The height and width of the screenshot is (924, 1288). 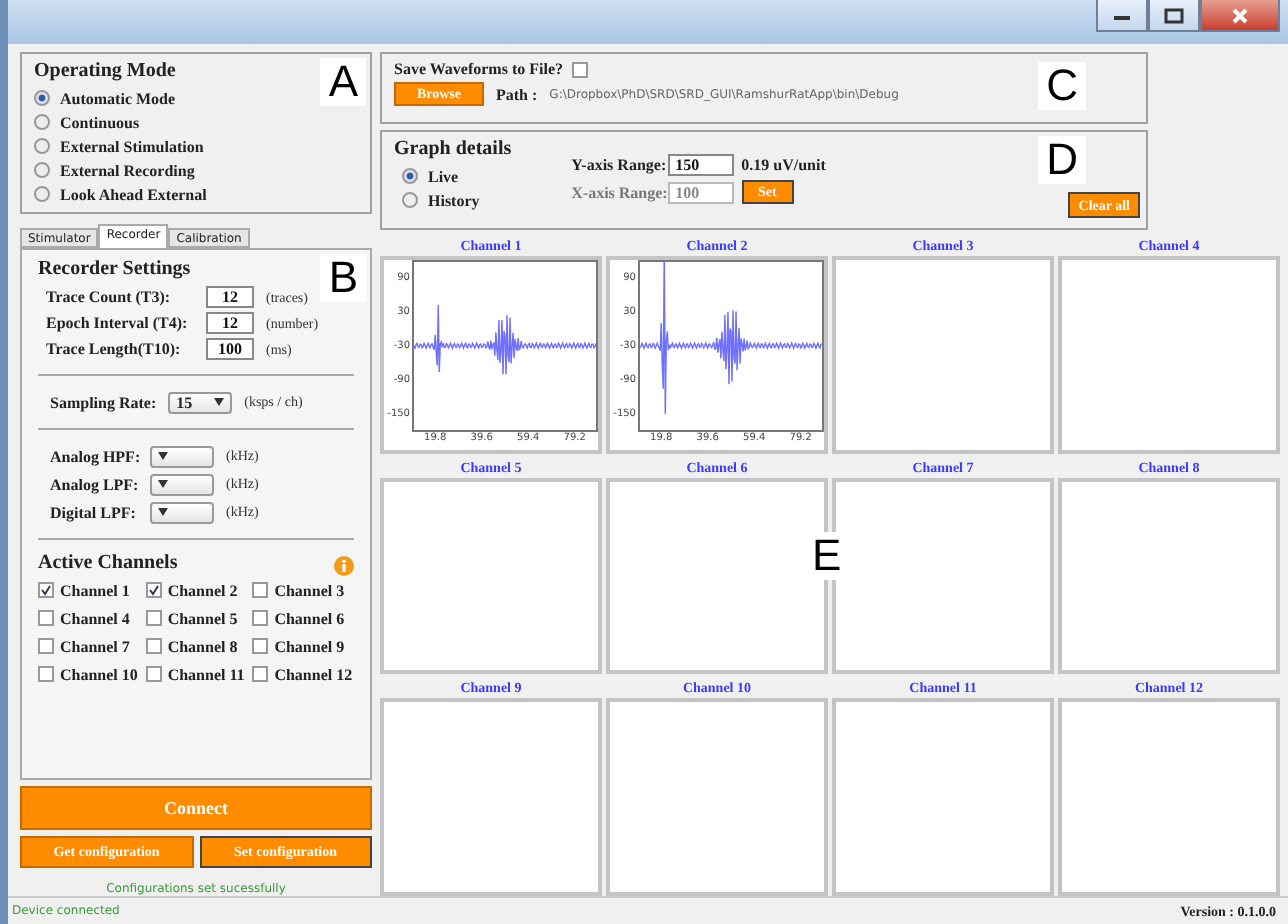 I want to click on checkbox-label: Channel 8, so click(x=202, y=646).